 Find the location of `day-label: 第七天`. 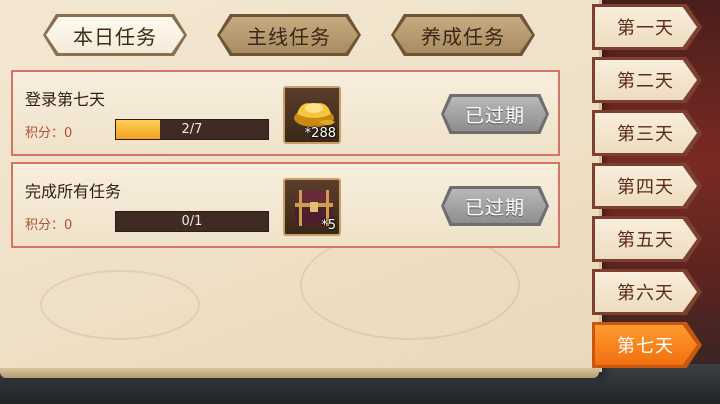

day-label: 第七天 is located at coordinates (645, 346).